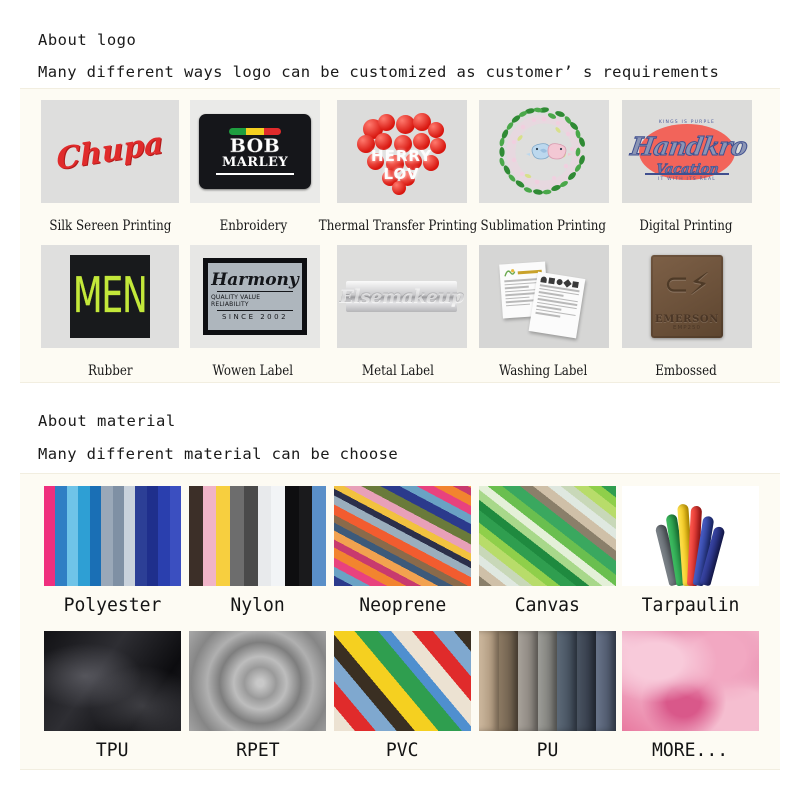  Describe the element at coordinates (255, 146) in the screenshot. I see `bob-text-line1: BOB` at that location.